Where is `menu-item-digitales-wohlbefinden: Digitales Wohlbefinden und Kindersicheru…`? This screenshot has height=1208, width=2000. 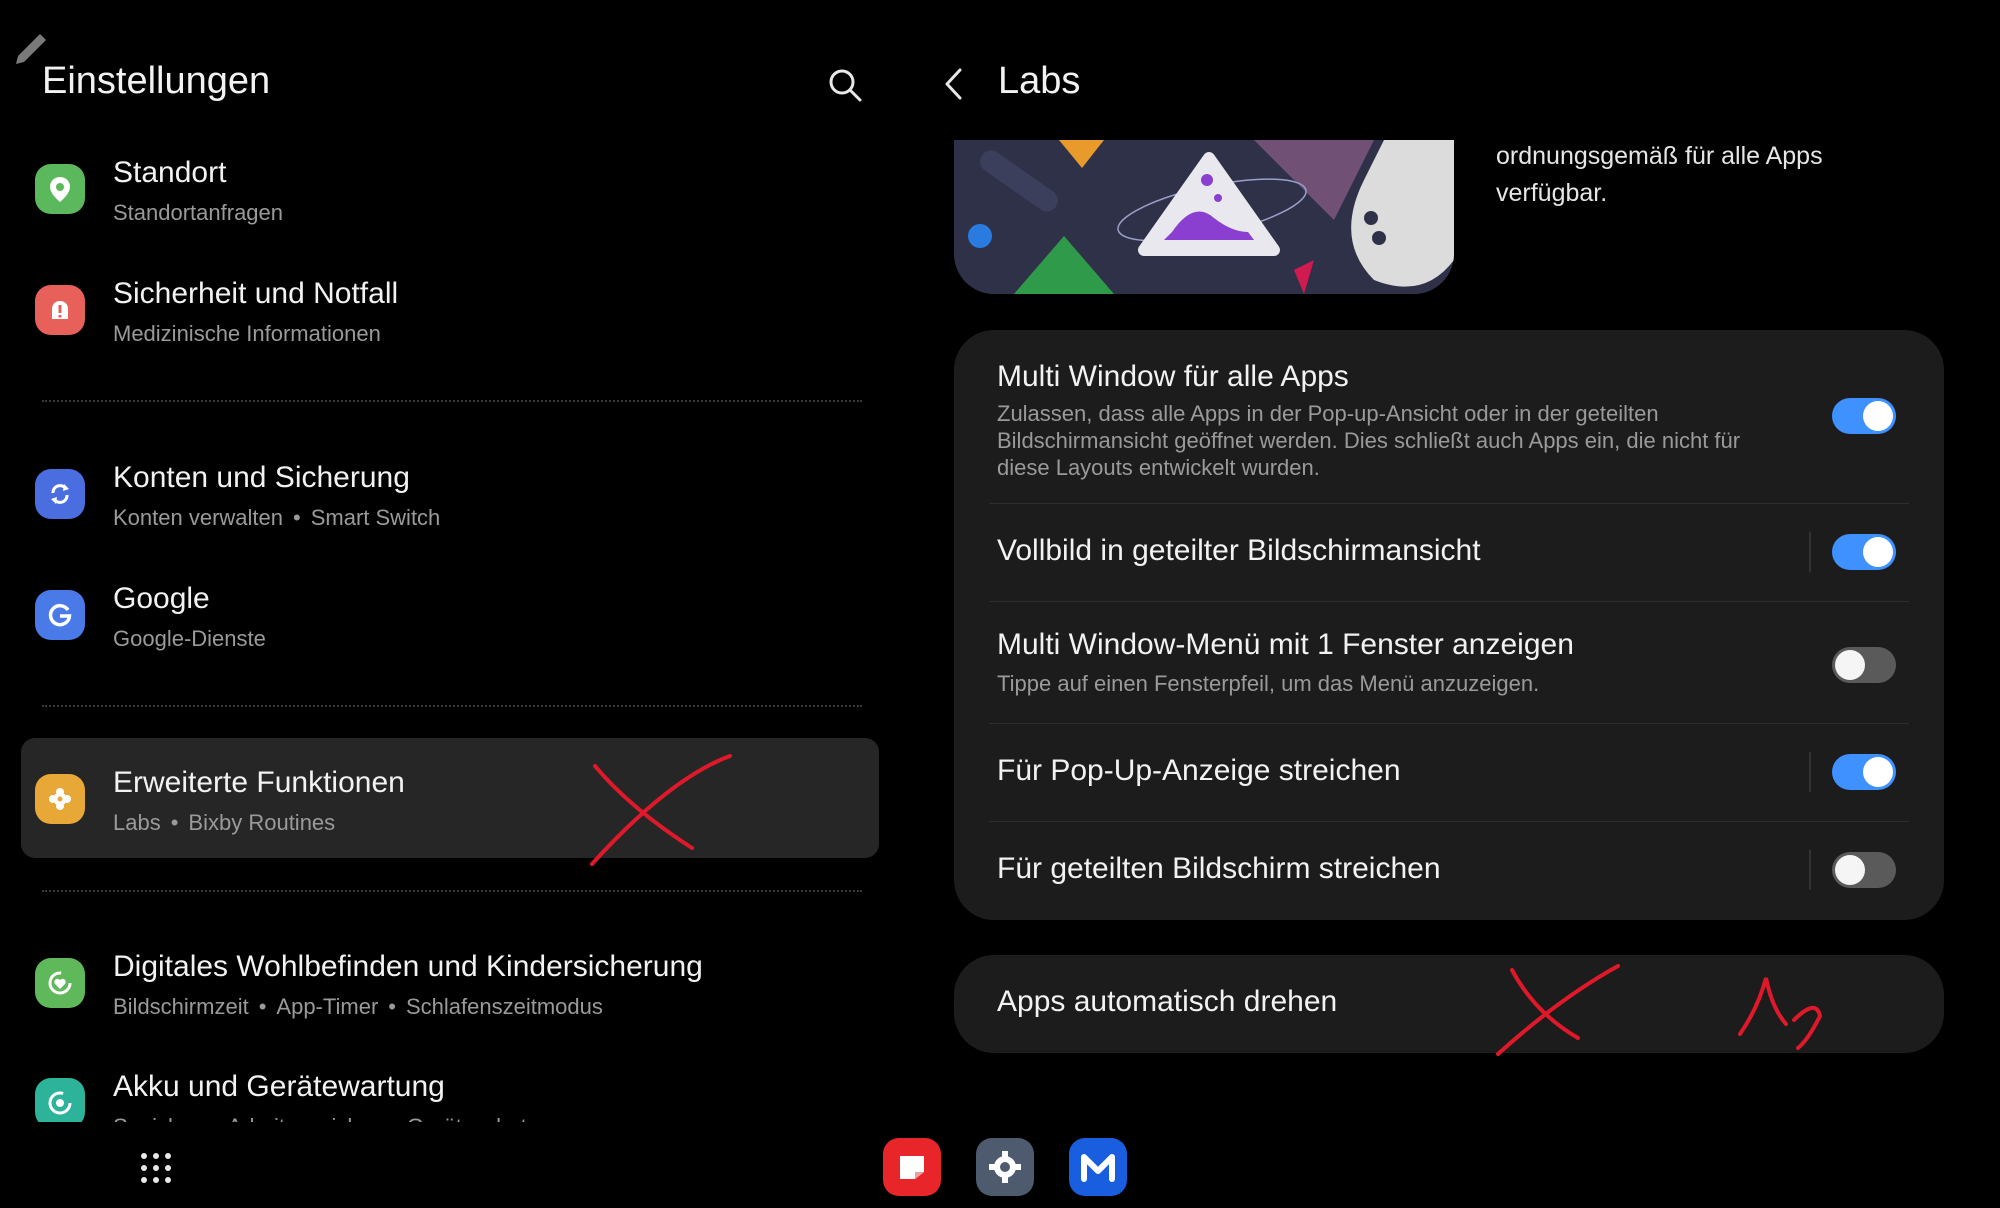 menu-item-digitales-wohlbefinden: Digitales Wohlbefinden und Kindersicheru… is located at coordinates (450, 982).